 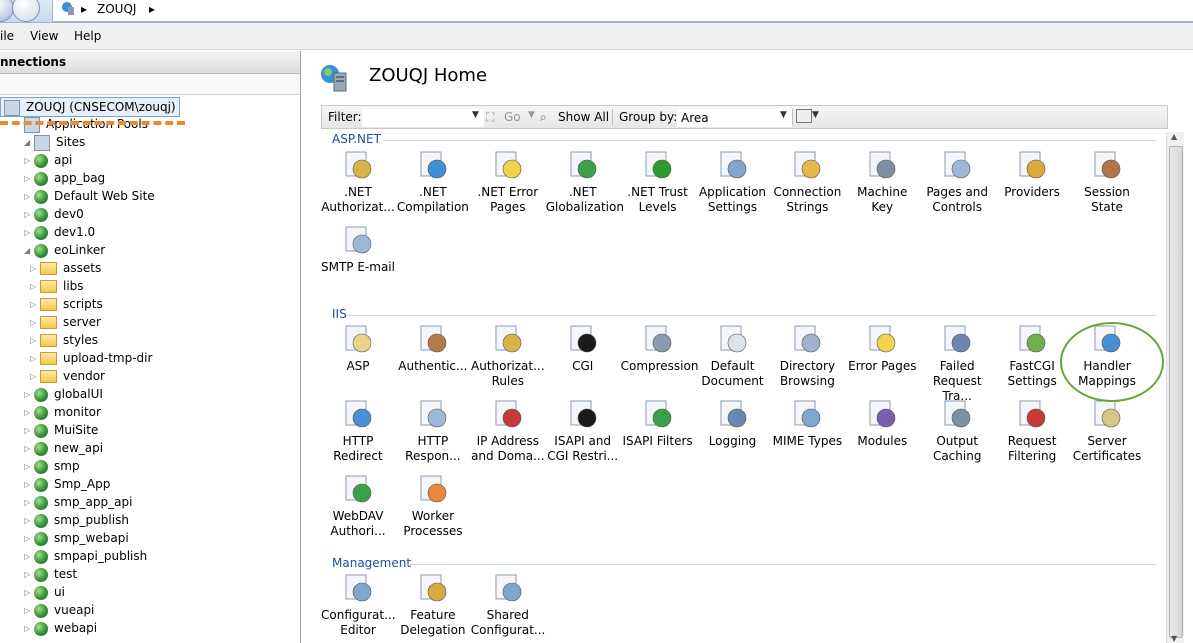 What do you see at coordinates (1176, 392) in the screenshot?
I see `scroll-thumb` at bounding box center [1176, 392].